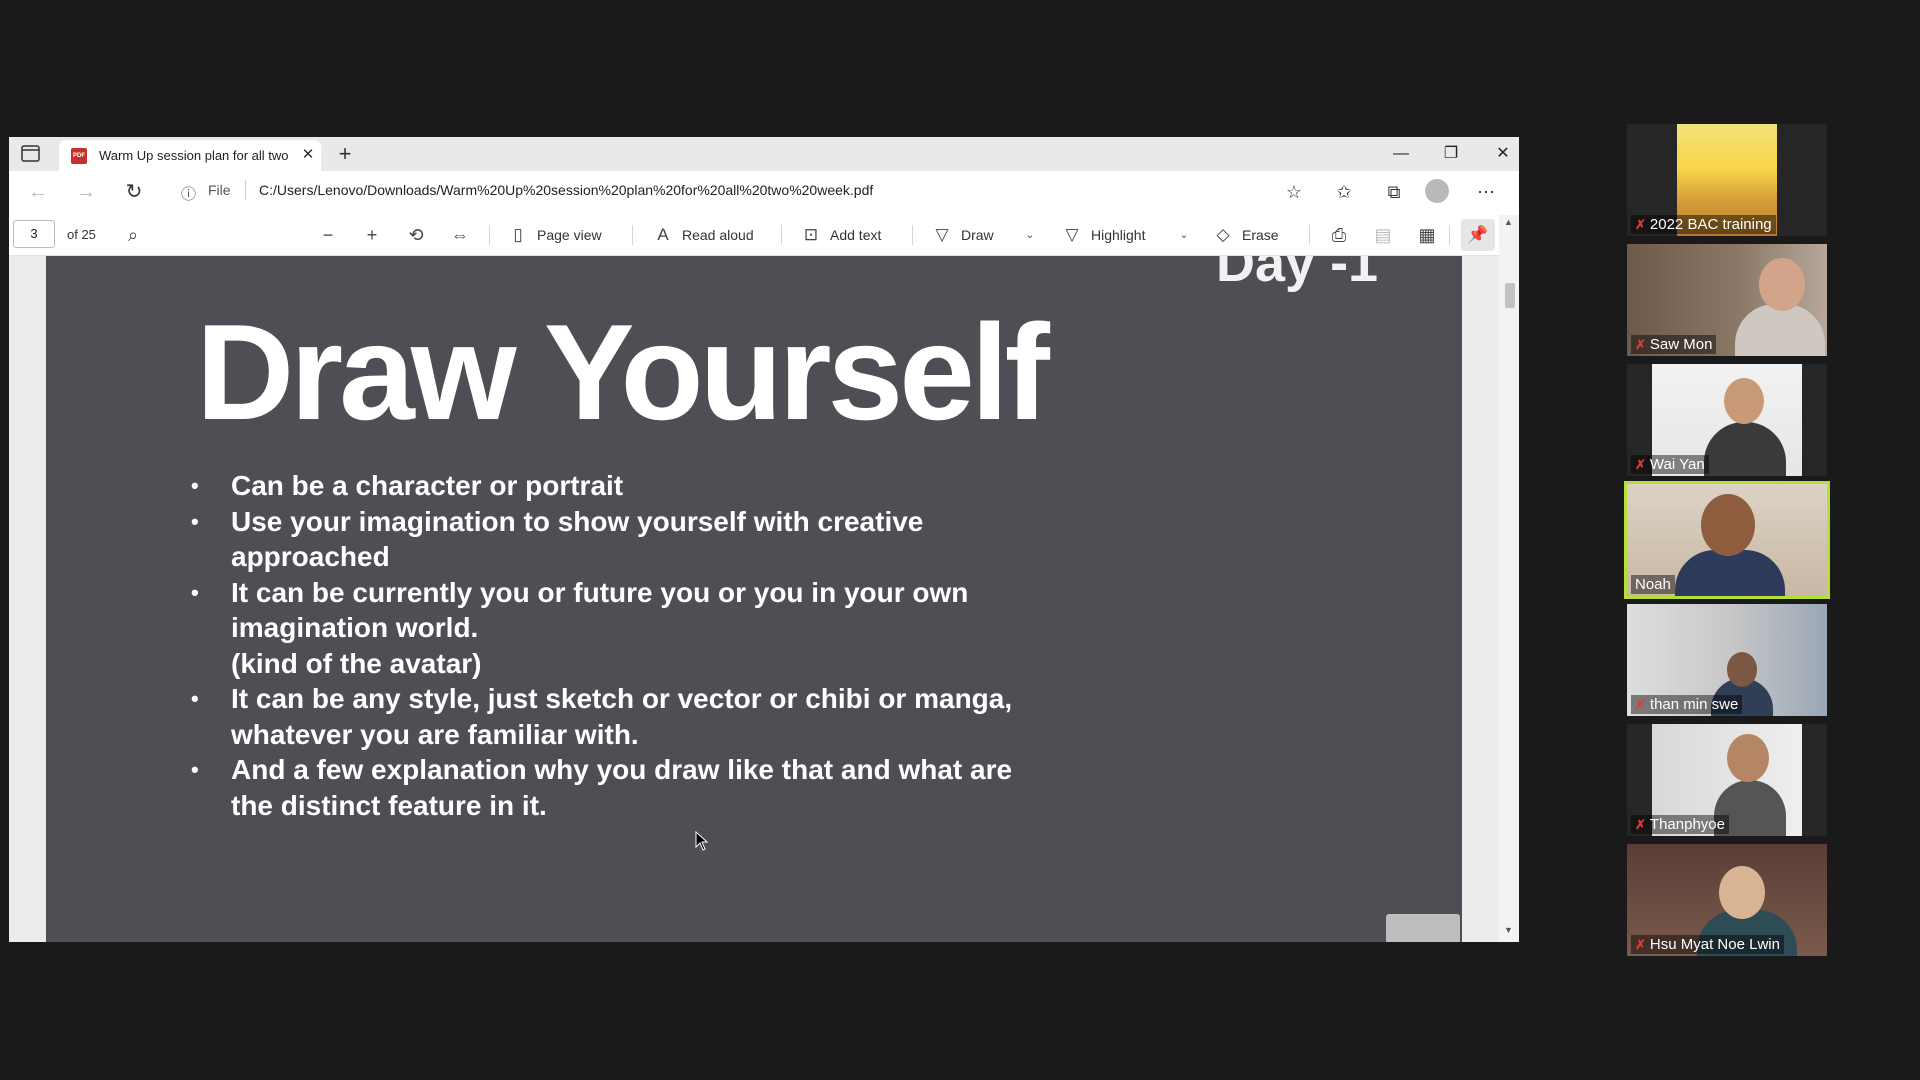  I want to click on minimize-button: —, so click(1401, 154).